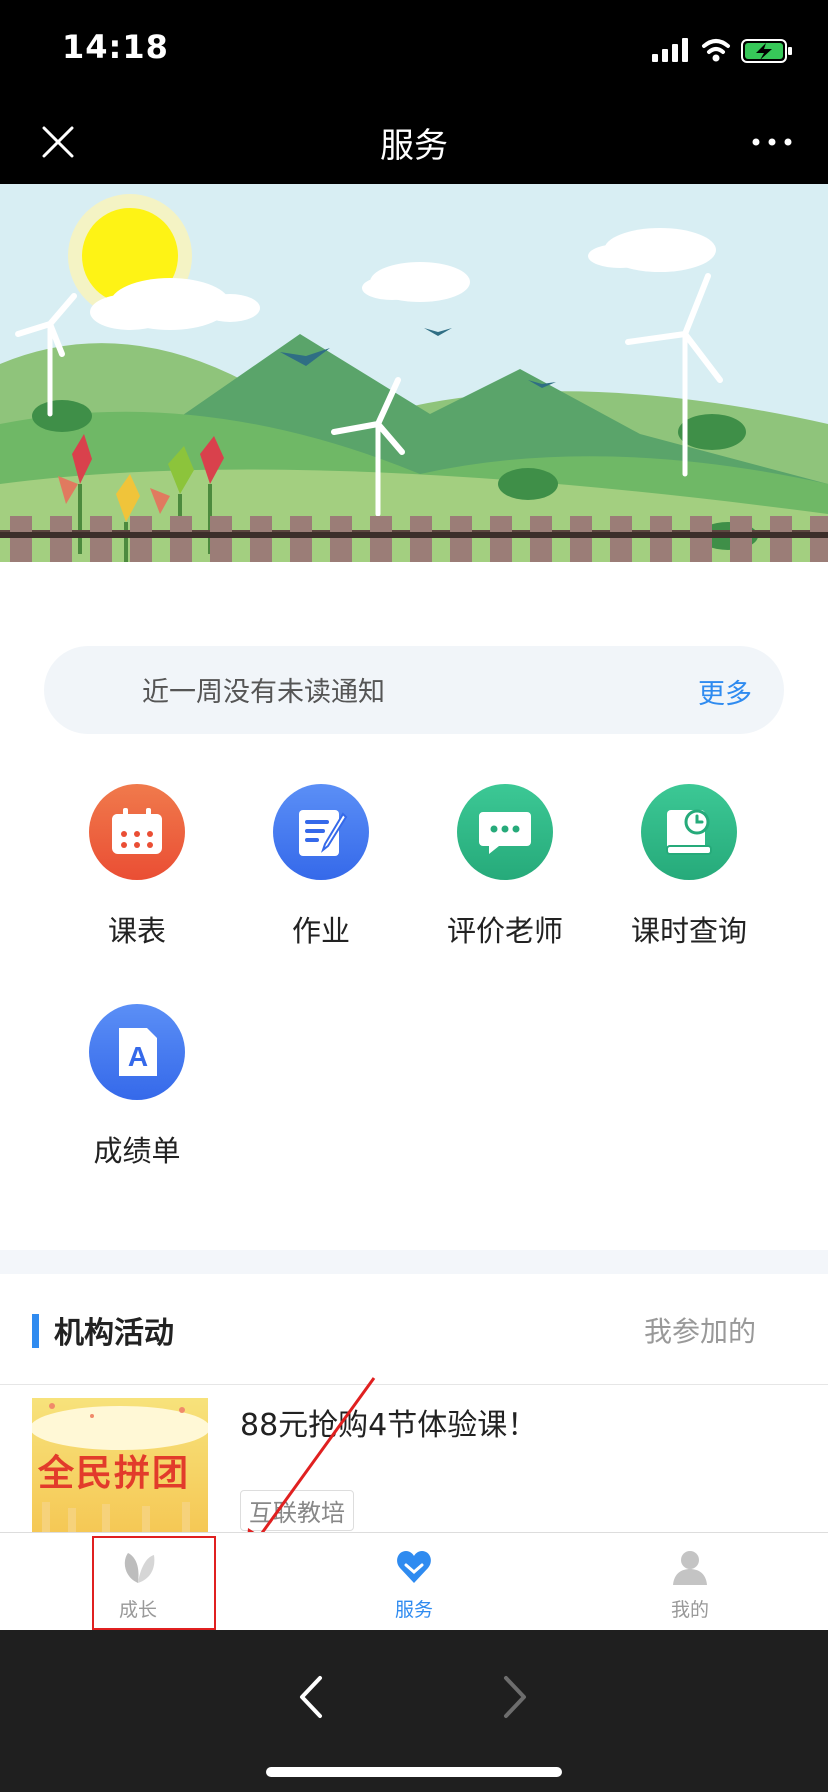 This screenshot has height=1792, width=828. I want to click on book-clock-icon, so click(689, 832).